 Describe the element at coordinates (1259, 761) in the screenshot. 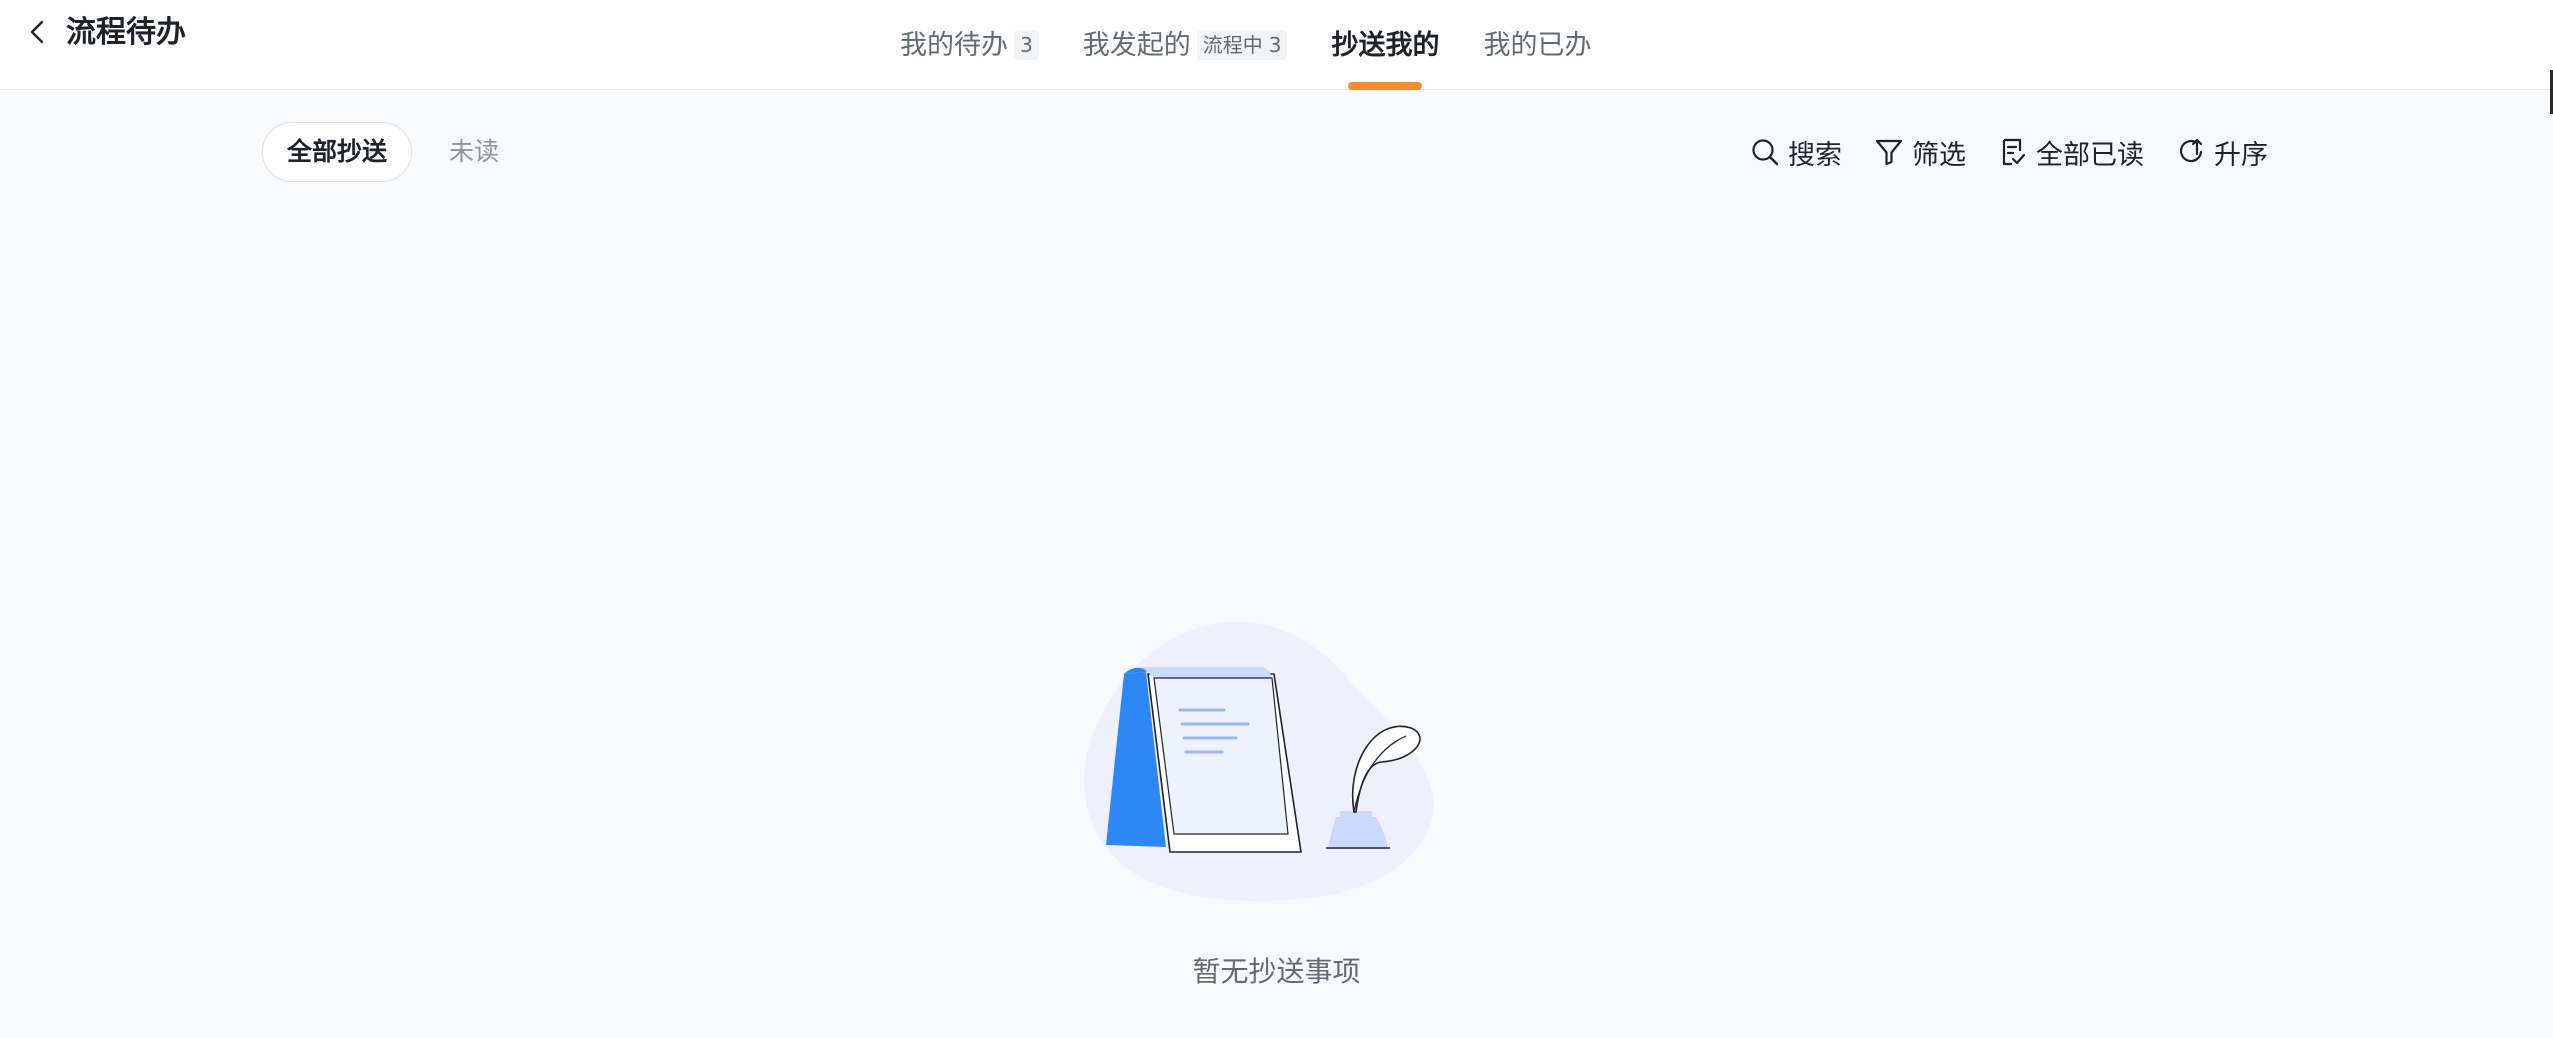

I see `notebook-quill-illustration` at that location.